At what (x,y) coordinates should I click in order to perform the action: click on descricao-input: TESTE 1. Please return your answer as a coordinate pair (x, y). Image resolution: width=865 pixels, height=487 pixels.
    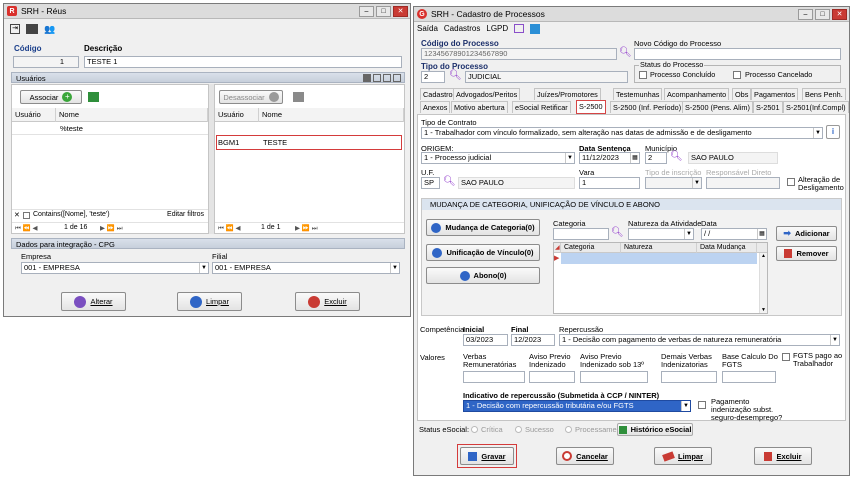
    Looking at the image, I should click on (243, 62).